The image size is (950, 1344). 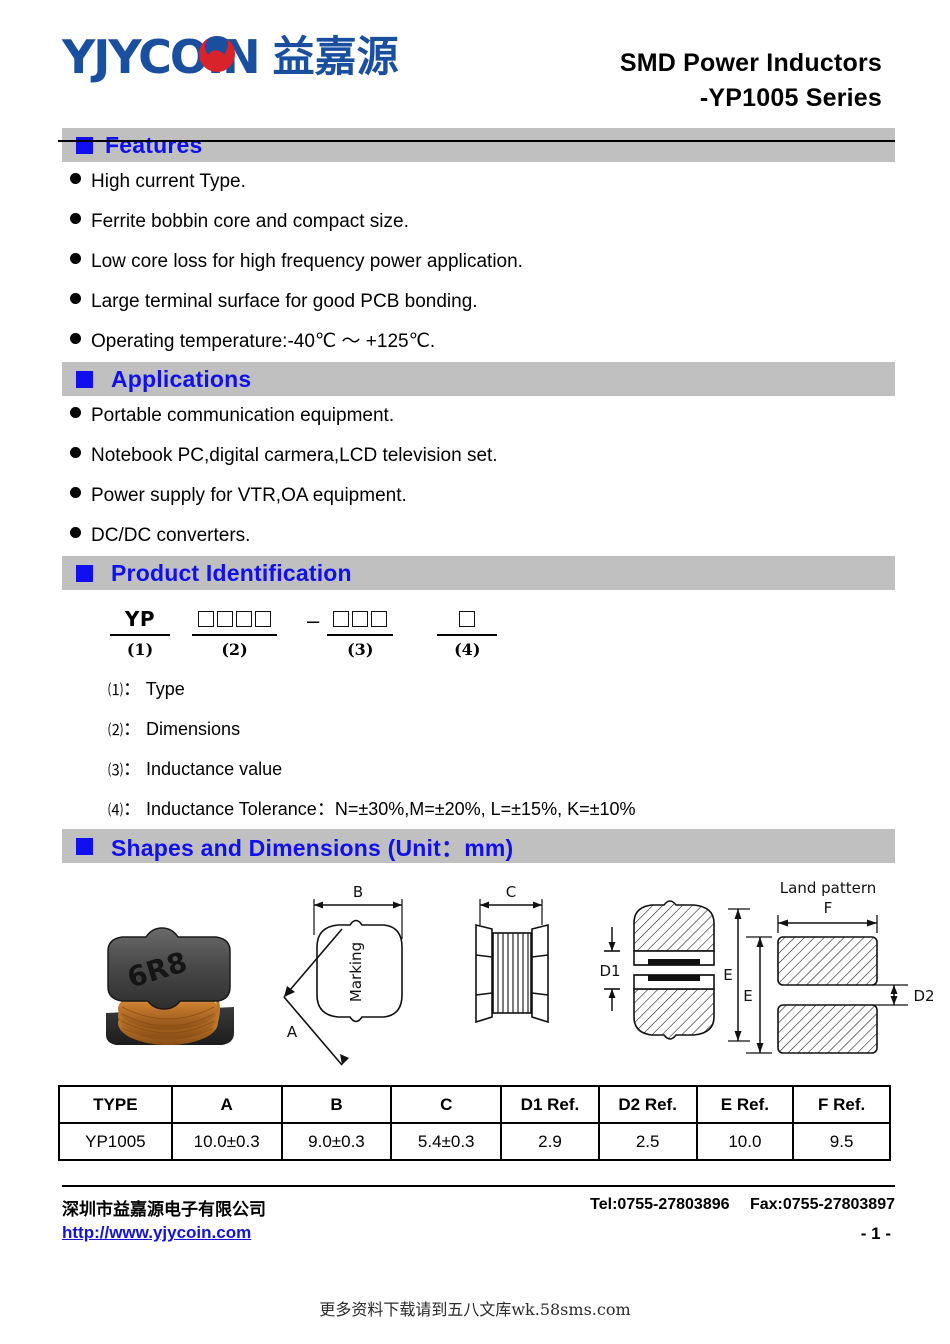 What do you see at coordinates (822, 1204) in the screenshot?
I see `footer-fax: Fax:0755-27803897` at bounding box center [822, 1204].